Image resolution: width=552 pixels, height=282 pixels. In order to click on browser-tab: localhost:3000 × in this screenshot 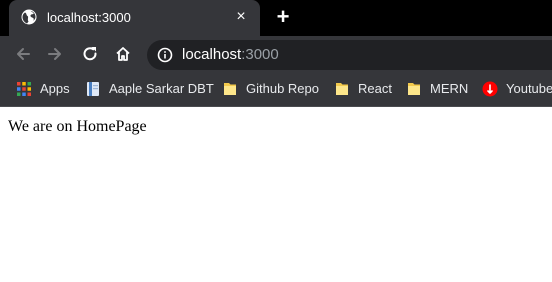, I will do `click(134, 18)`.